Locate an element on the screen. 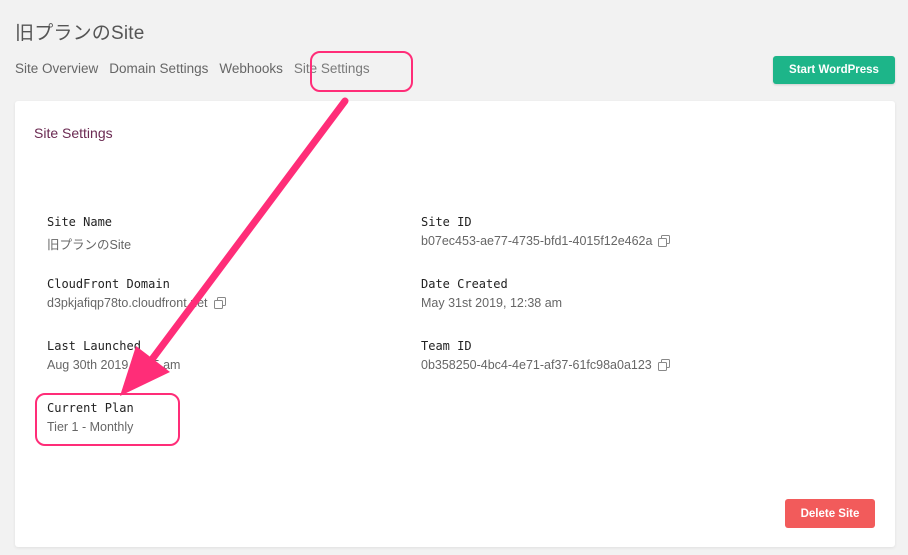  page-title: 旧プランのSite is located at coordinates (80, 33).